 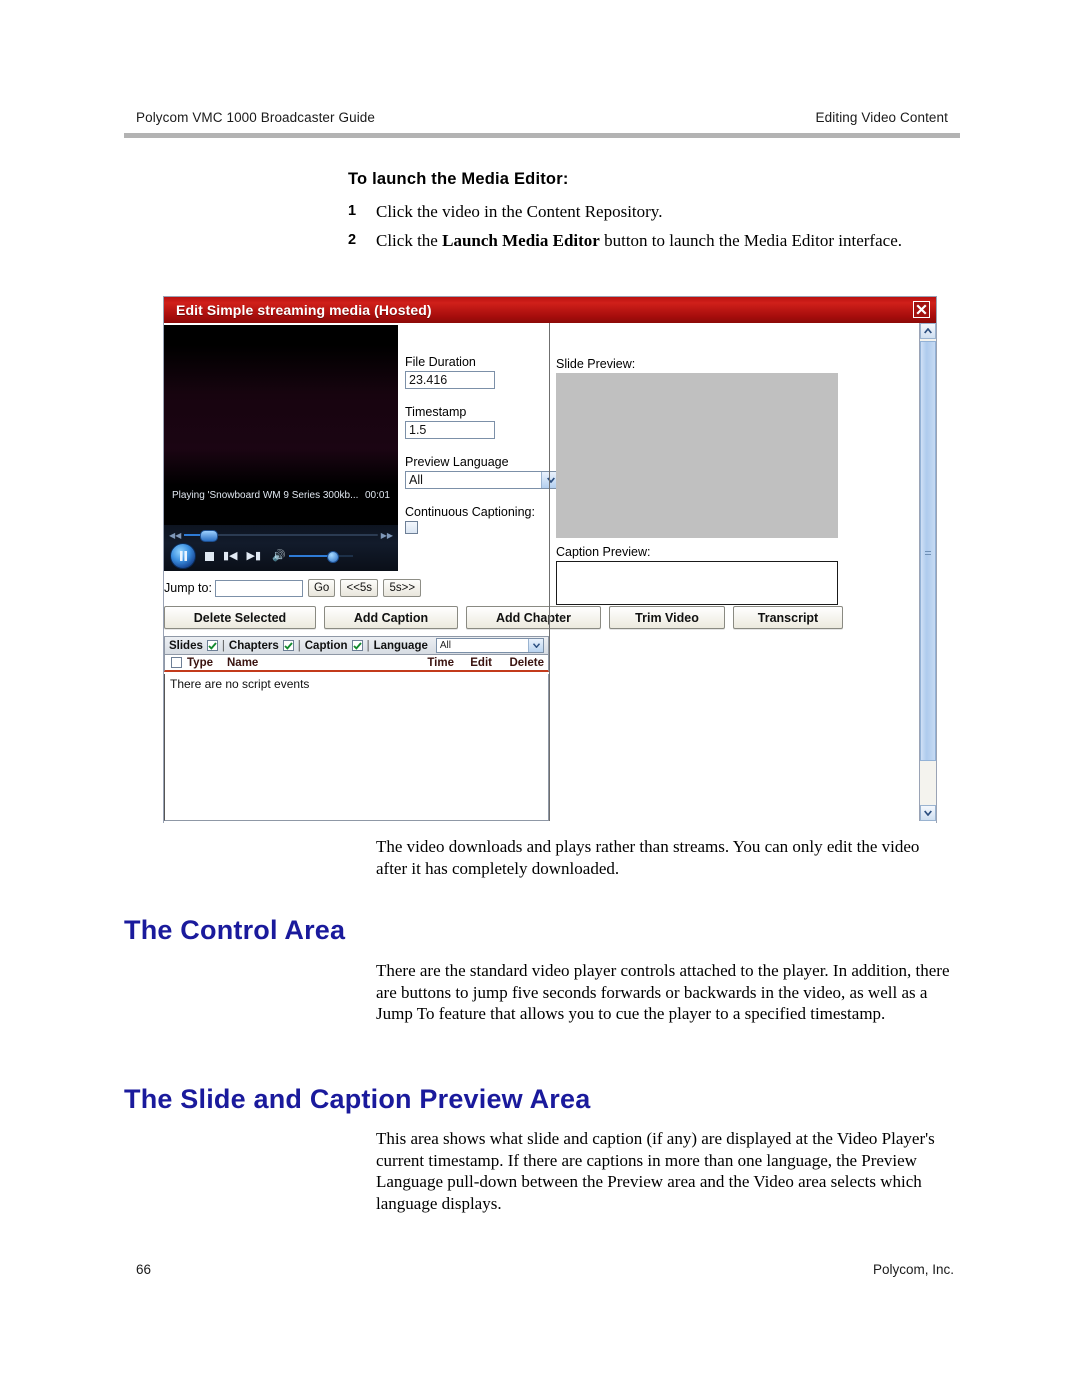 I want to click on video-controls: ◀◀ ▶▶ ▮◀ ▶▮ 🔊, so click(x=281, y=548).